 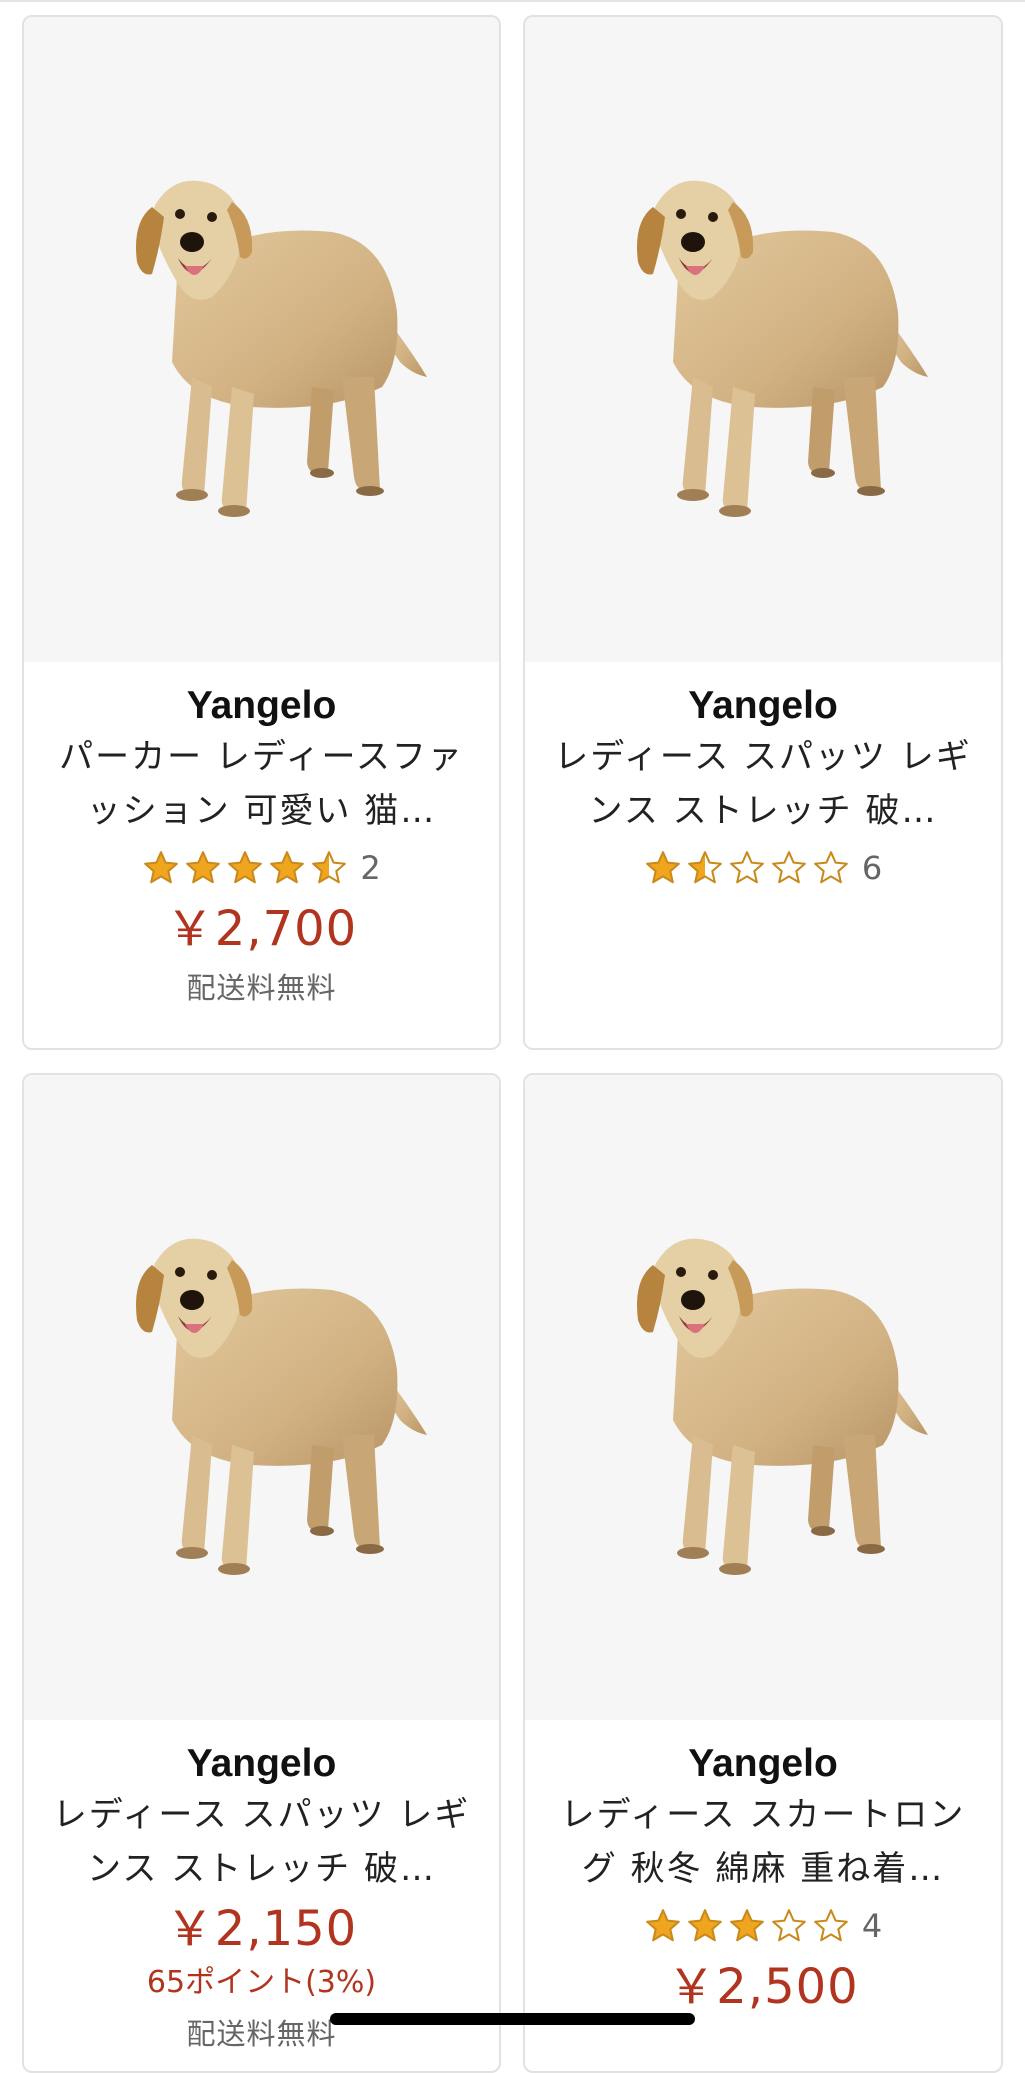 I want to click on product-rating: 6, so click(x=763, y=868).